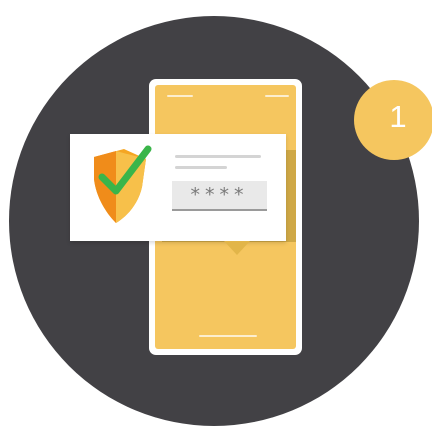 Image resolution: width=432 pixels, height=426 pixels. Describe the element at coordinates (180, 96) in the screenshot. I see `status-bar-line-left` at that location.